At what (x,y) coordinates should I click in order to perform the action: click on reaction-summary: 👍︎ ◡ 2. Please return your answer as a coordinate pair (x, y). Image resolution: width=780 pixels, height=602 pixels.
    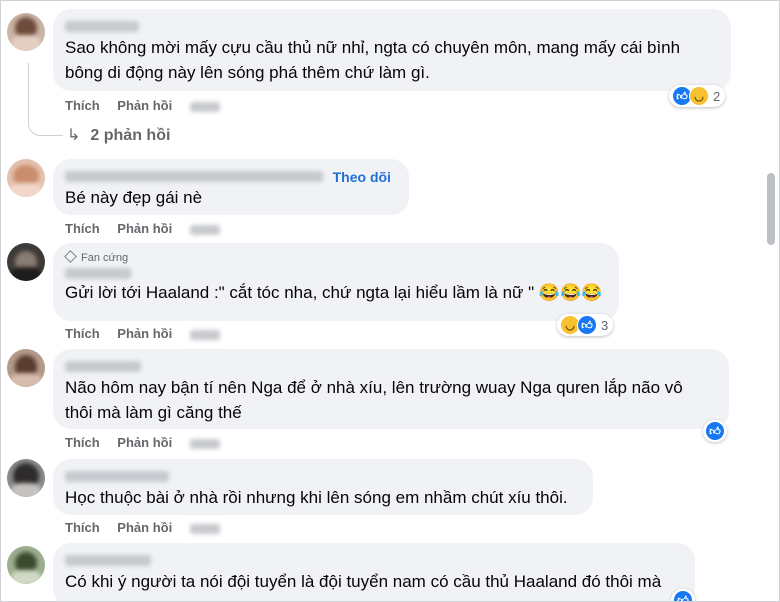
    Looking at the image, I should click on (697, 96).